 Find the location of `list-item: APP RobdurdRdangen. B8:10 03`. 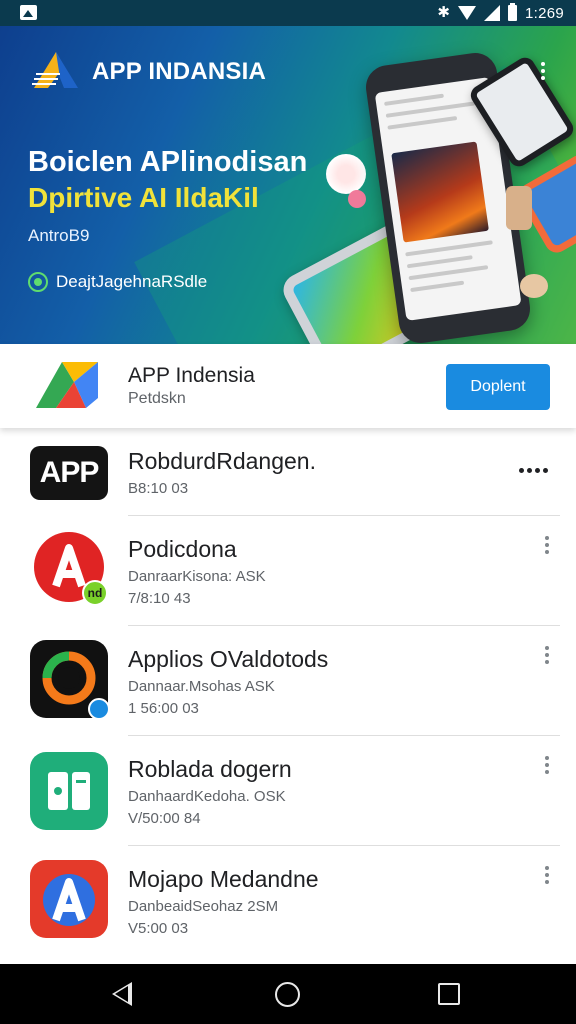

list-item: APP RobdurdRdangen. B8:10 03 is located at coordinates (288, 472).